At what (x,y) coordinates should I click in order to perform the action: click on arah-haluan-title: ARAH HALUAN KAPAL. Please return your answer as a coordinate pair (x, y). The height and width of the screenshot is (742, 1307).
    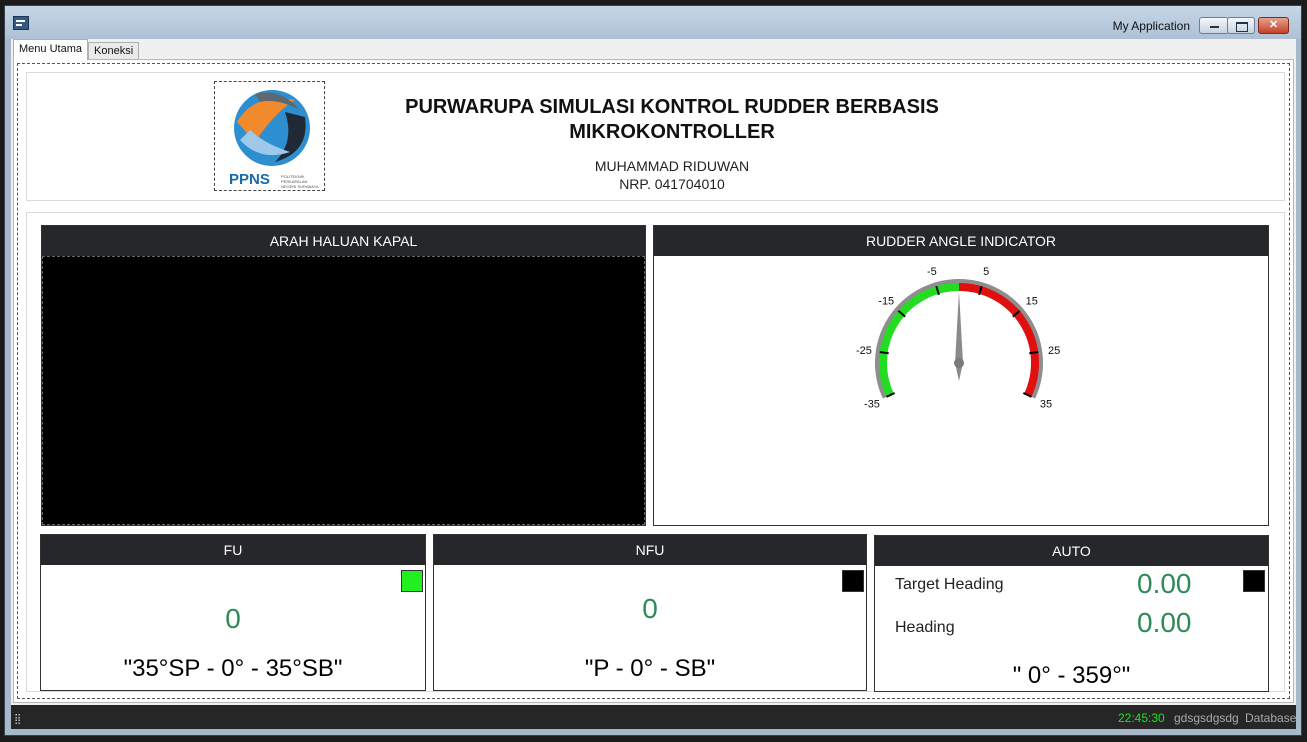
    Looking at the image, I should click on (343, 241).